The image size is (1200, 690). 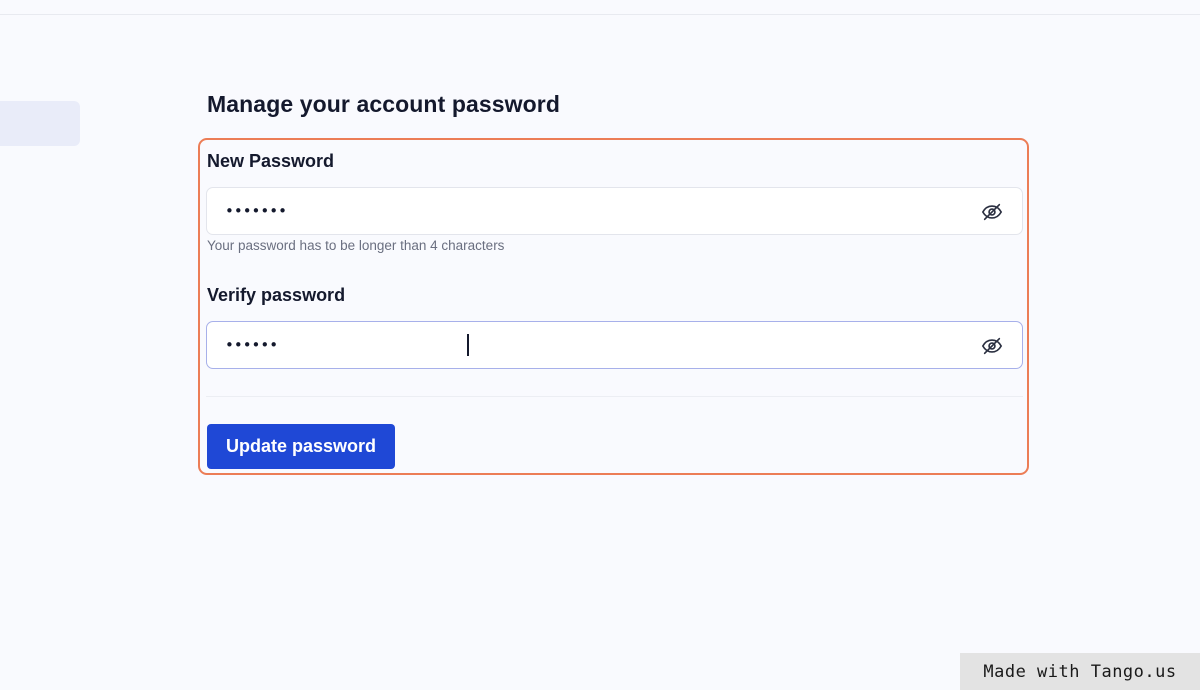 What do you see at coordinates (383, 104) in the screenshot?
I see `page-title: Manage your account password` at bounding box center [383, 104].